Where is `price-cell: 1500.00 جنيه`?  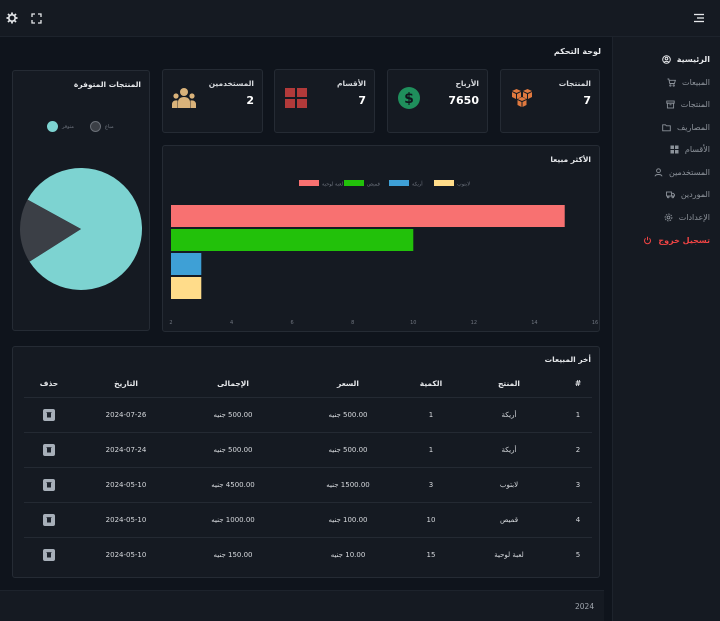 price-cell: 1500.00 جنيه is located at coordinates (348, 484).